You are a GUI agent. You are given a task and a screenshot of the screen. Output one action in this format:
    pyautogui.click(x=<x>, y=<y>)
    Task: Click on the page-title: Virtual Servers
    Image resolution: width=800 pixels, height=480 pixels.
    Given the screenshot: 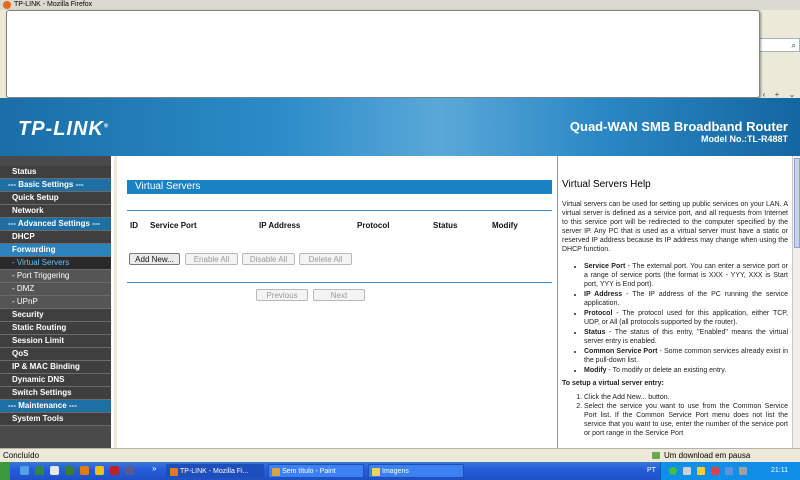 What is the action you would take?
    pyautogui.click(x=339, y=187)
    